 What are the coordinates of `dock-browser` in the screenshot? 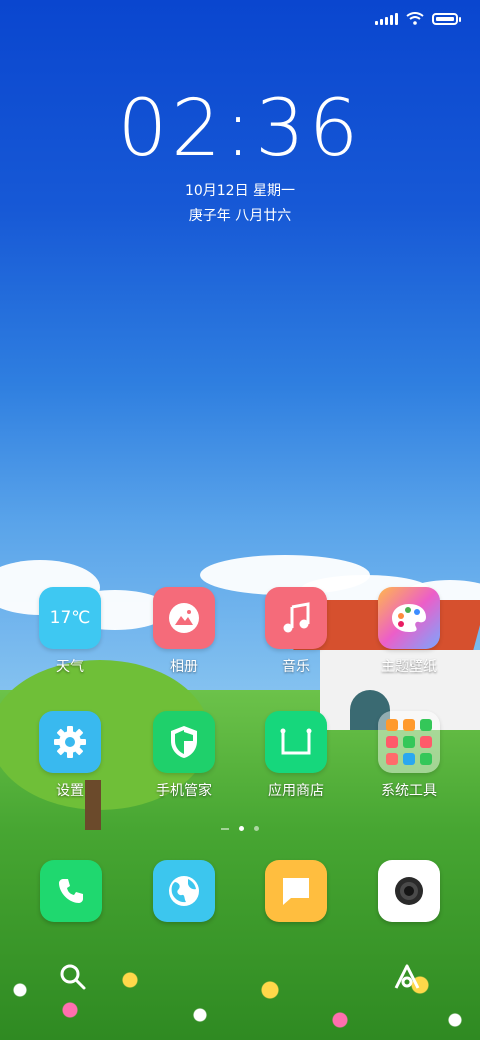 It's located at (184, 891).